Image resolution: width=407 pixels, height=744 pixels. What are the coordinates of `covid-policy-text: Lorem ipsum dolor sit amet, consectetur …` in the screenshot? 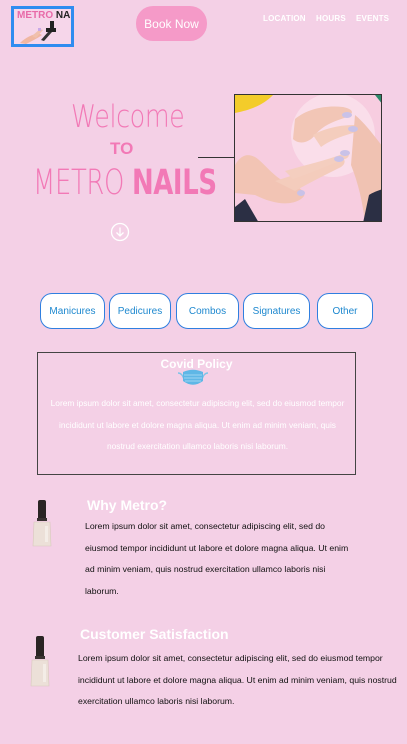 It's located at (197, 424).